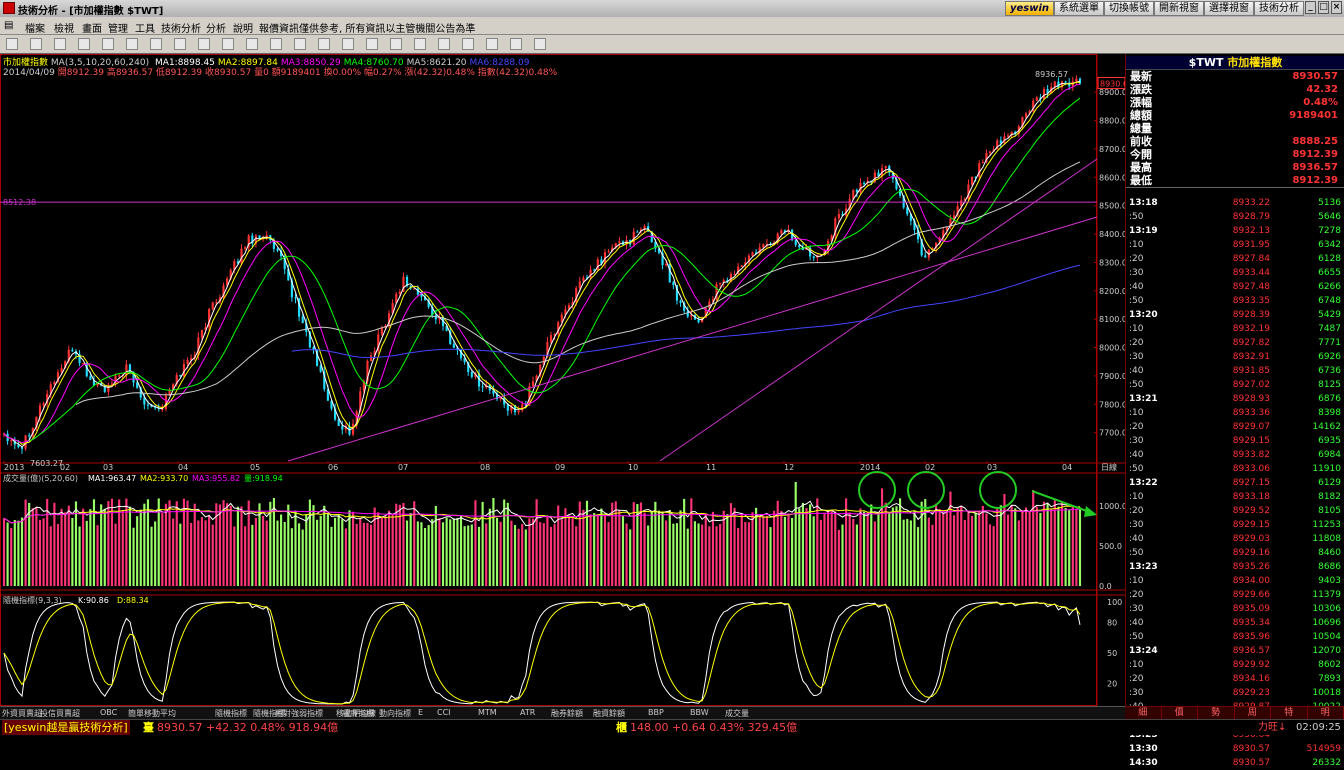 This screenshot has height=770, width=1344. Describe the element at coordinates (231, 713) in the screenshot. I see `indicator-tab: 隨機指標` at that location.